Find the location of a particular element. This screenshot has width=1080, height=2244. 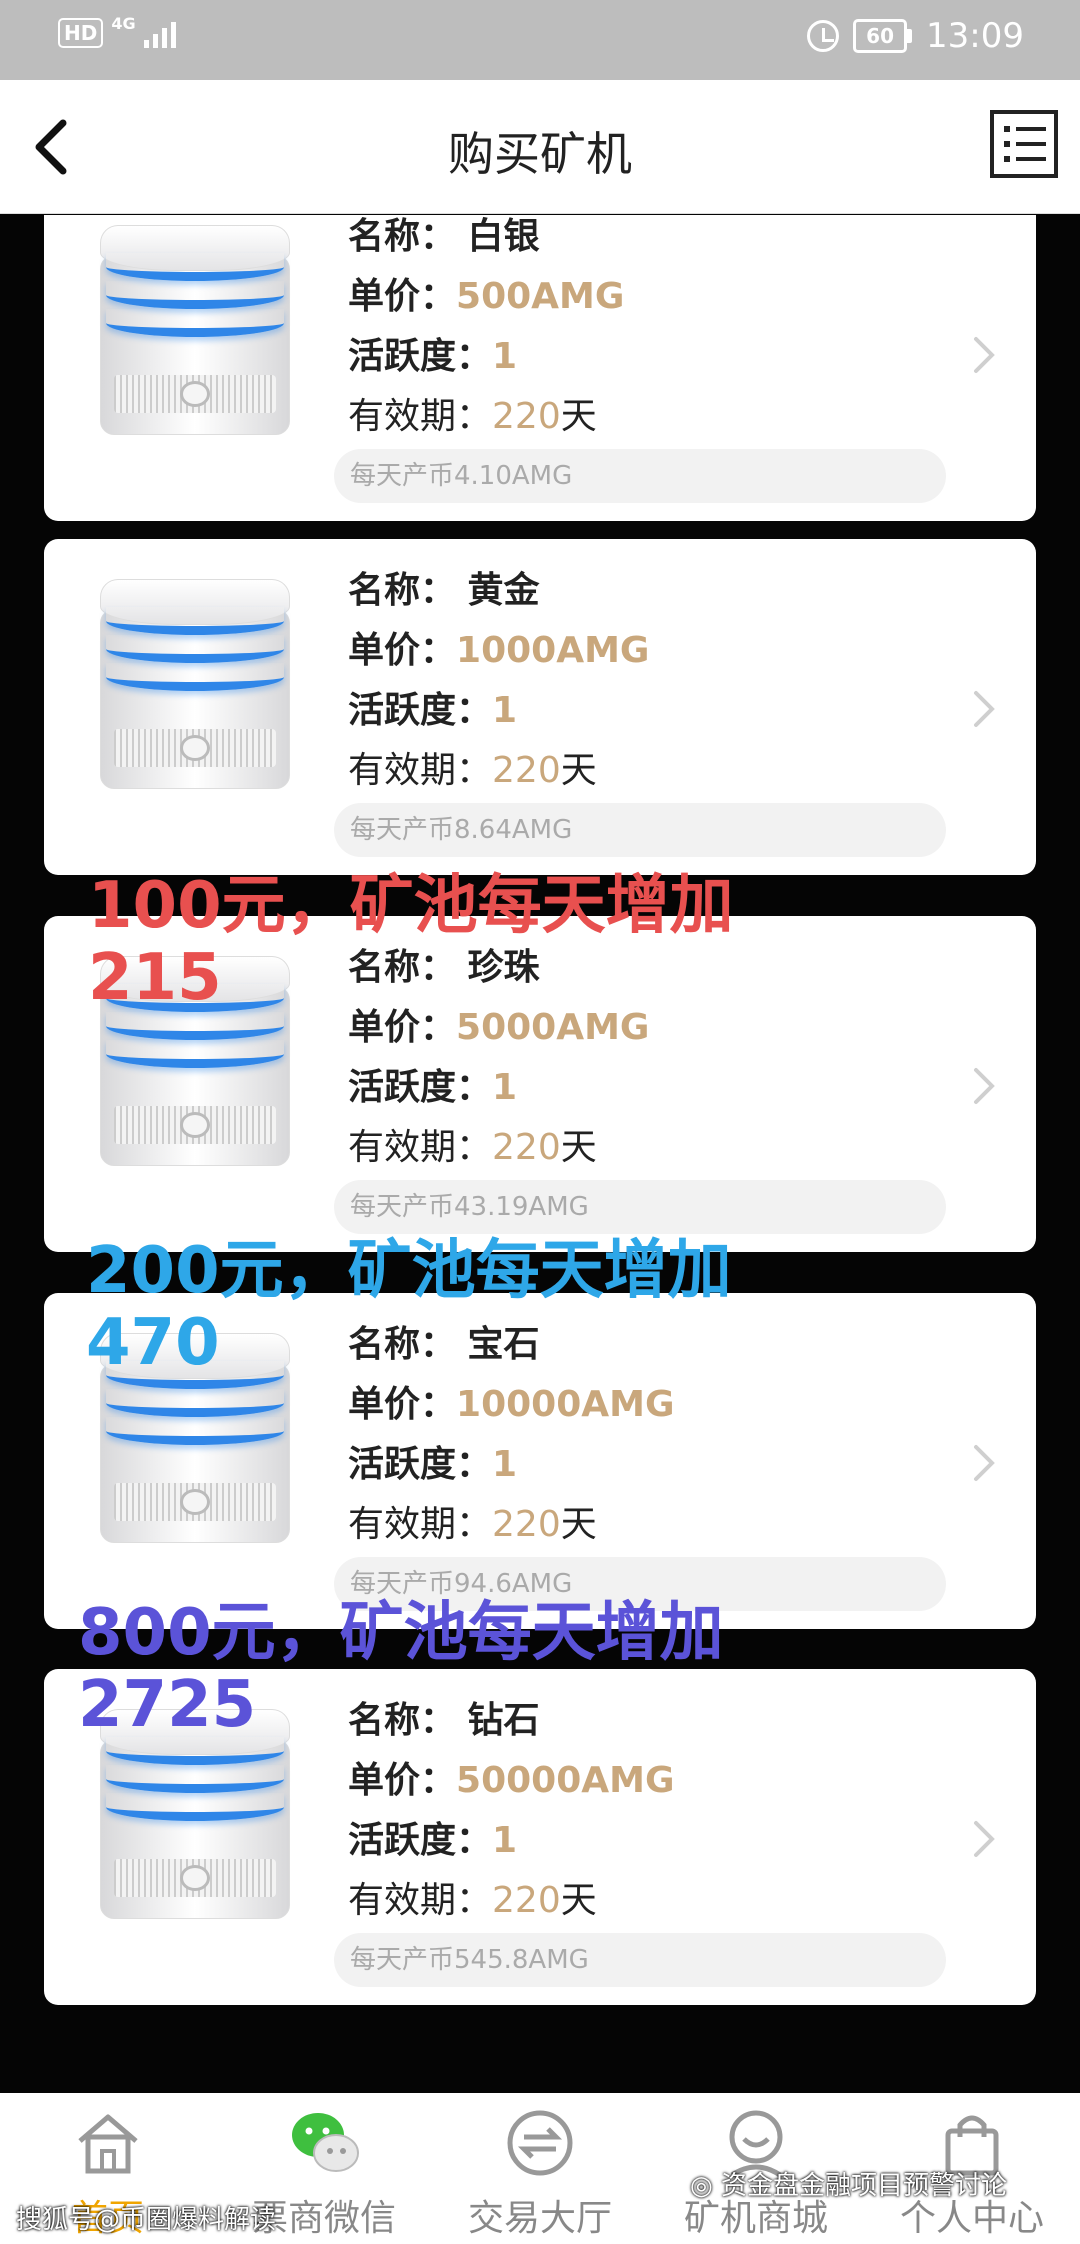

miner-name-row: 名称： 黄金 is located at coordinates (444, 590).